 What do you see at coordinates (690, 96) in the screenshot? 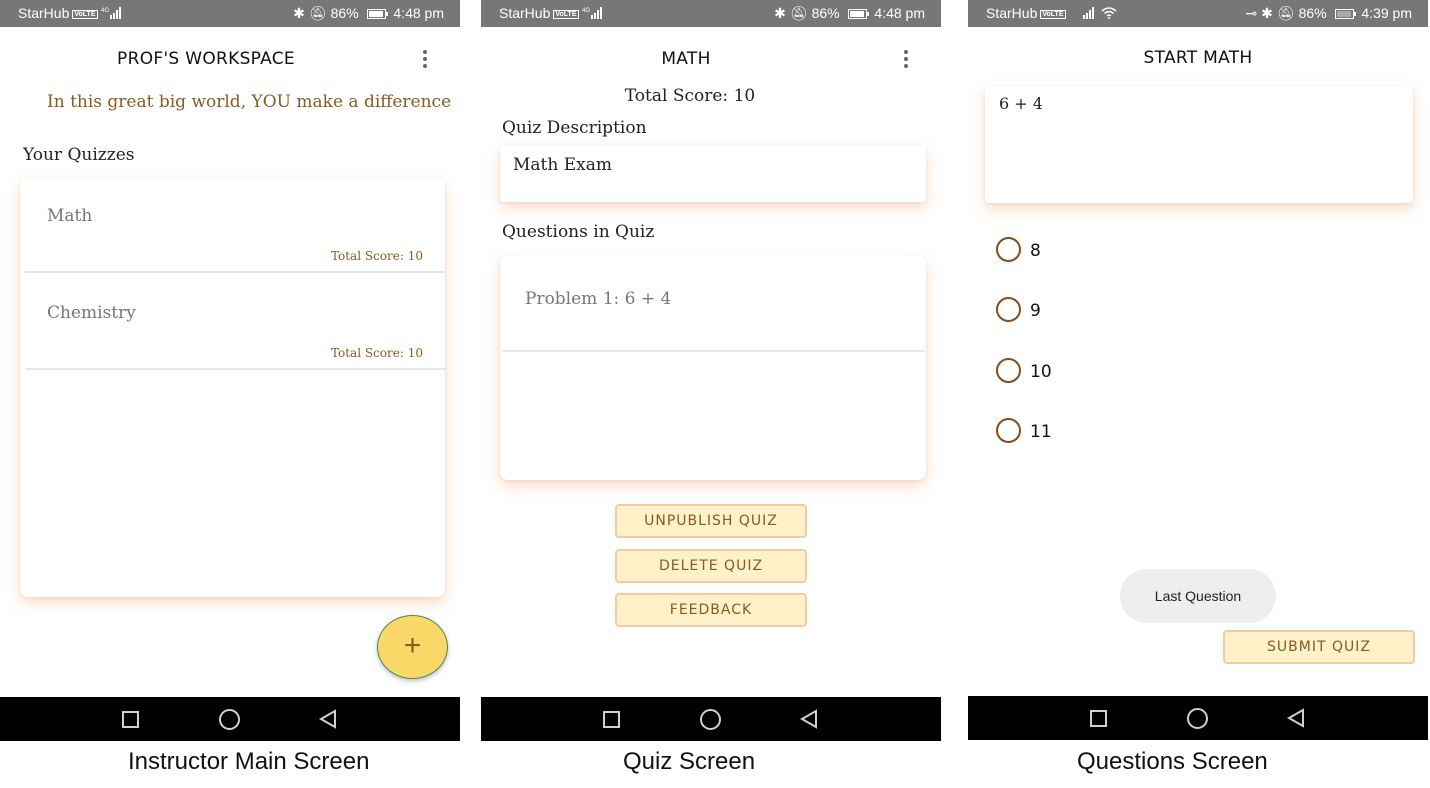
I see `total-score: Total Score: 10` at bounding box center [690, 96].